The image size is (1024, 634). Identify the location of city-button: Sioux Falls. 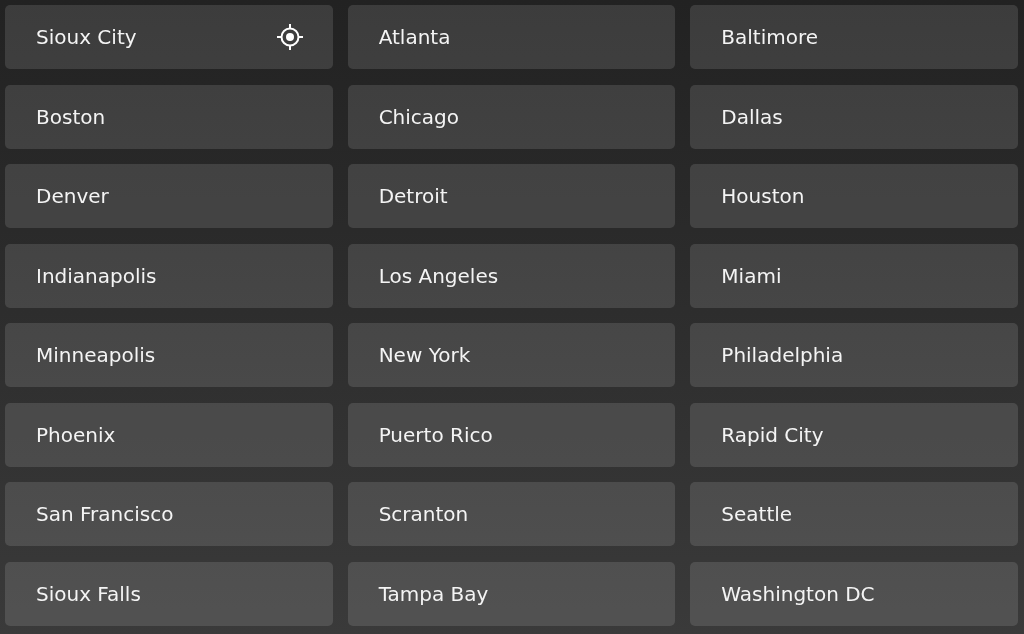
(169, 593).